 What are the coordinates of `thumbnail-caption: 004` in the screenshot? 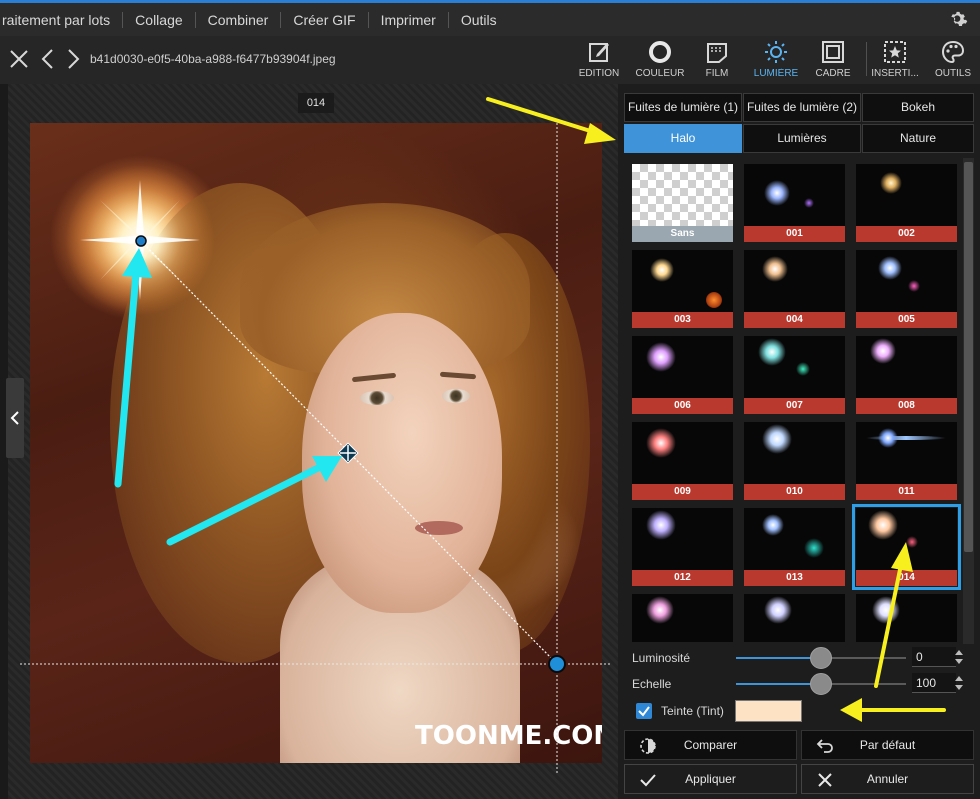 It's located at (794, 320).